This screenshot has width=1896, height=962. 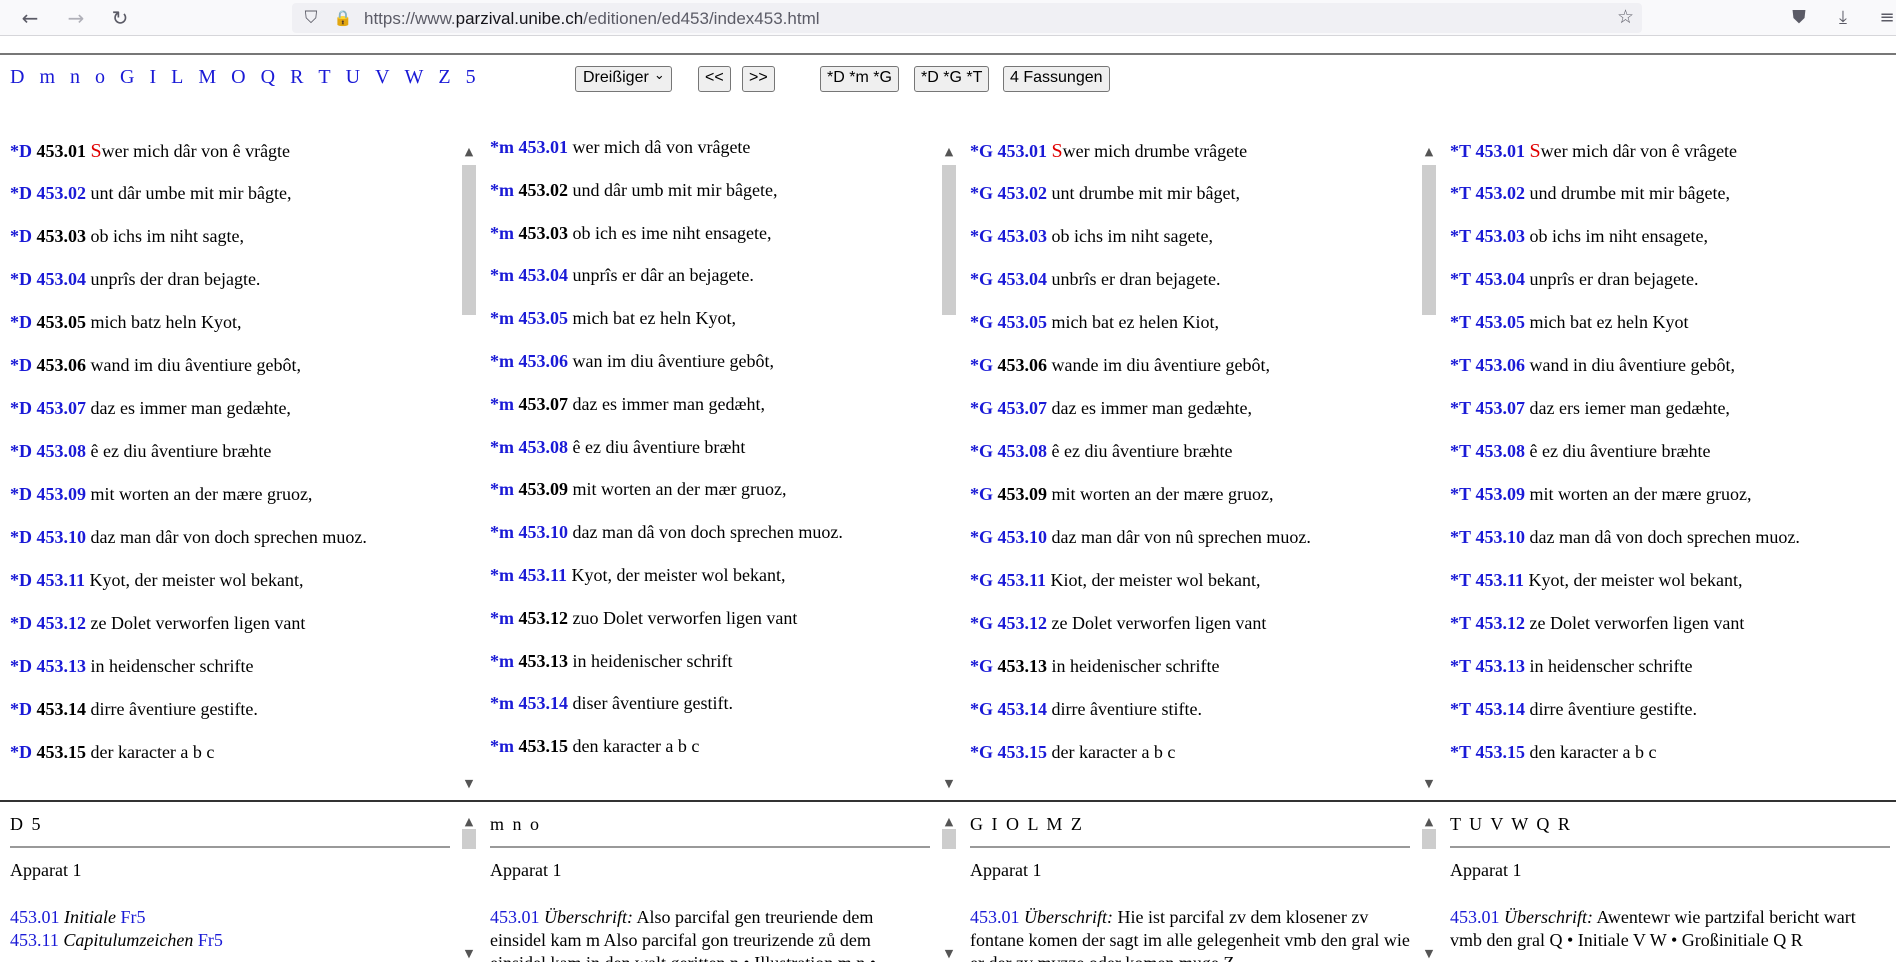 I want to click on menu-icon: ≡, so click(x=1885, y=18).